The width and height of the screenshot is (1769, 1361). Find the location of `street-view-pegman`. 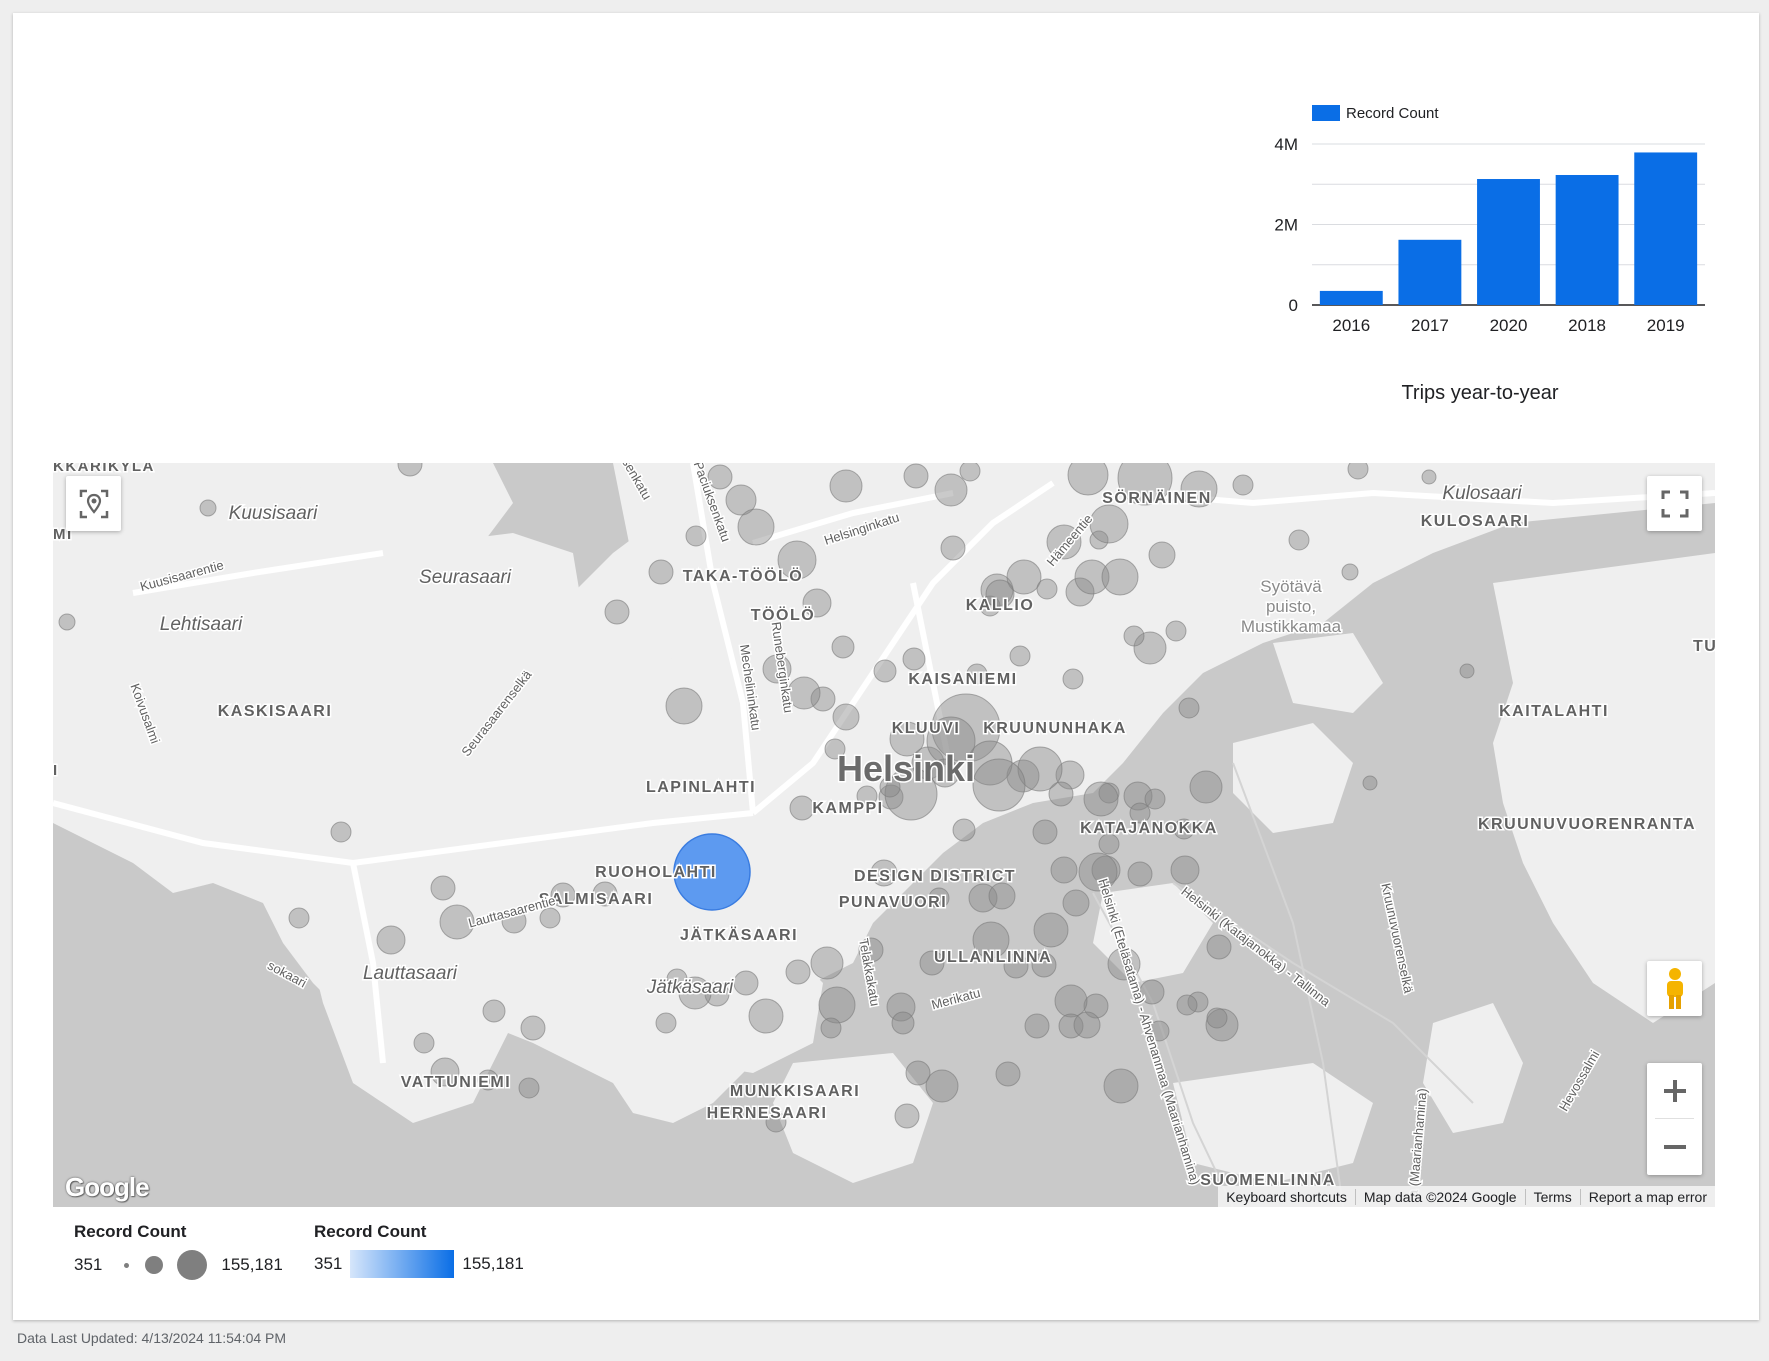

street-view-pegman is located at coordinates (1674, 988).